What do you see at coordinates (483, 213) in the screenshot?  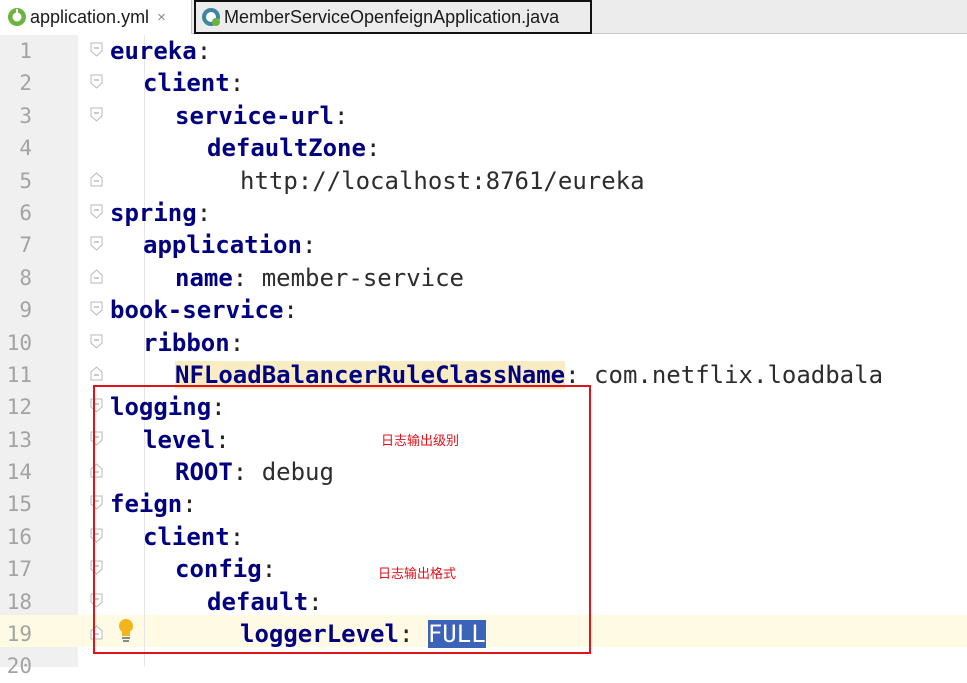 I see `code-line: 6 spring:` at bounding box center [483, 213].